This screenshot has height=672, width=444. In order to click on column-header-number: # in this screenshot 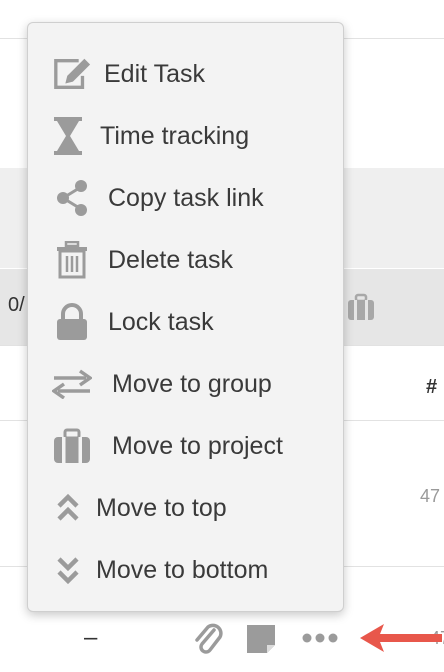, I will do `click(432, 387)`.